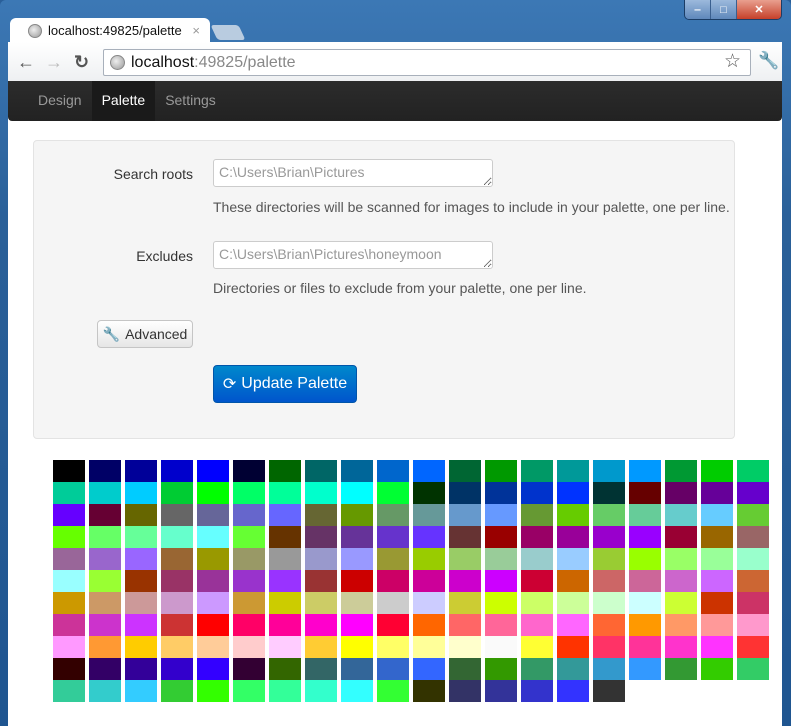 The width and height of the screenshot is (791, 726). Describe the element at coordinates (759, 9) in the screenshot. I see `close-window-button: ✕` at that location.